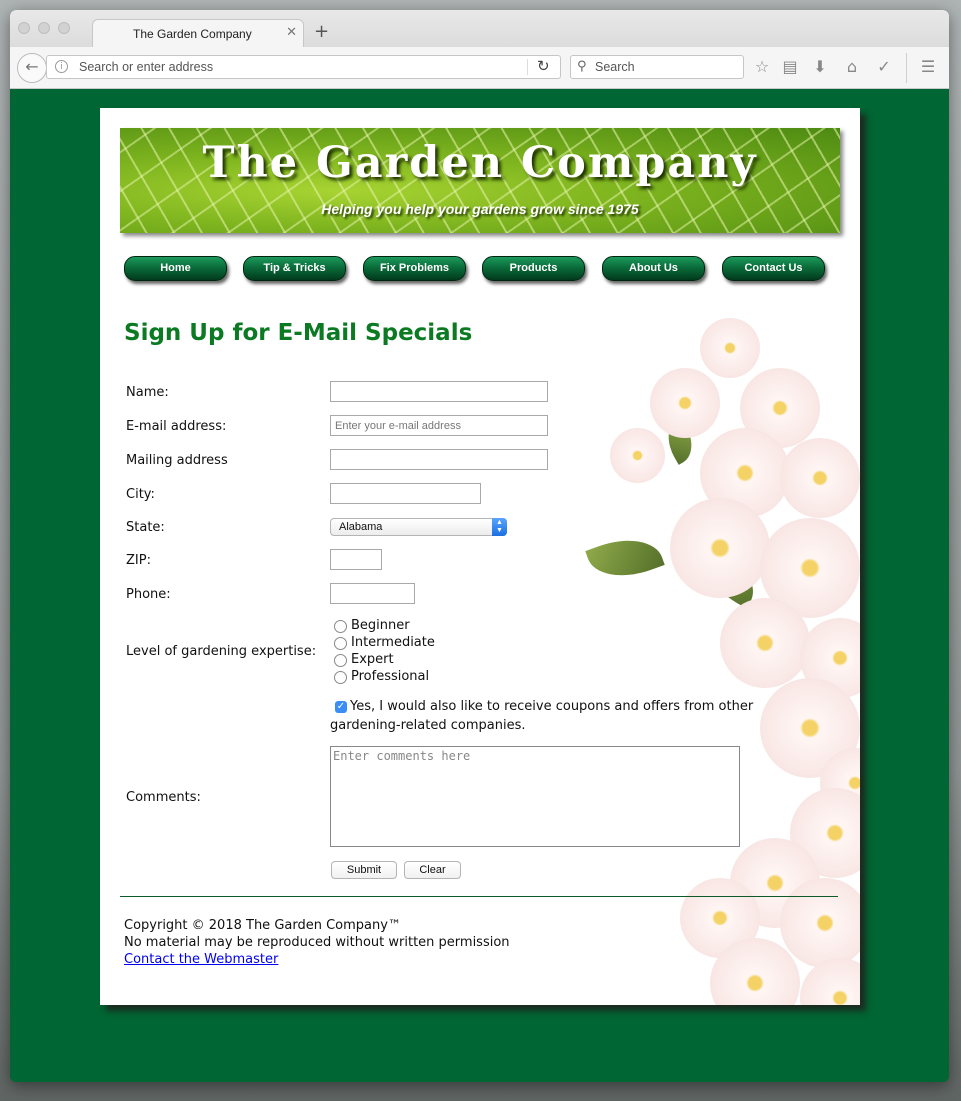 The image size is (961, 1101). I want to click on name-field, so click(439, 391).